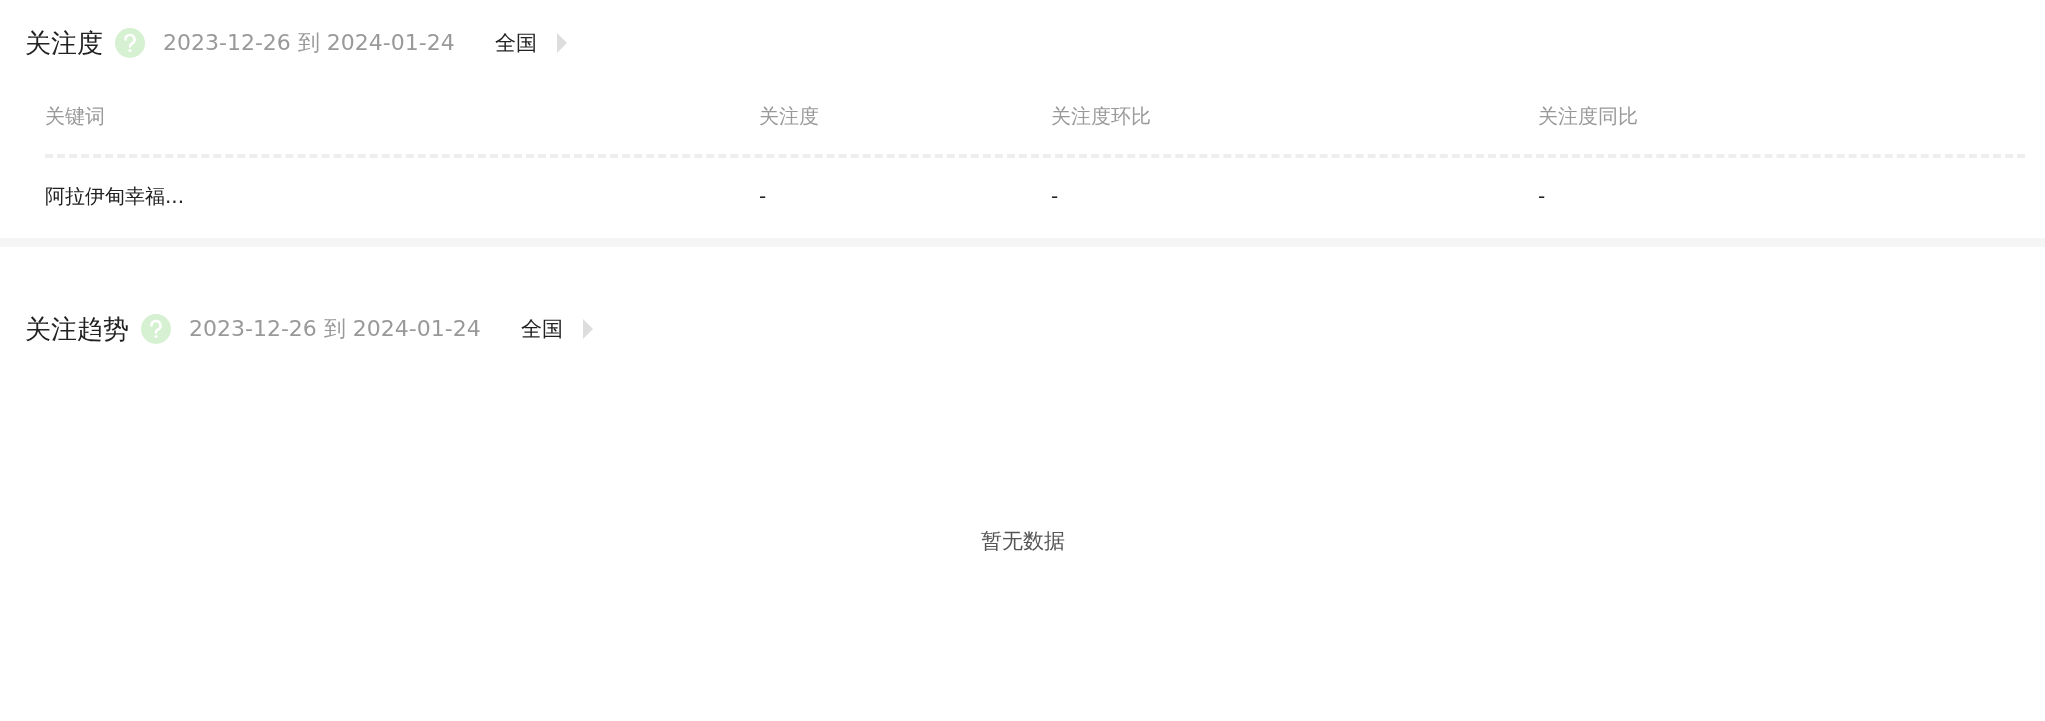  Describe the element at coordinates (789, 116) in the screenshot. I see `column-header: 关注度` at that location.